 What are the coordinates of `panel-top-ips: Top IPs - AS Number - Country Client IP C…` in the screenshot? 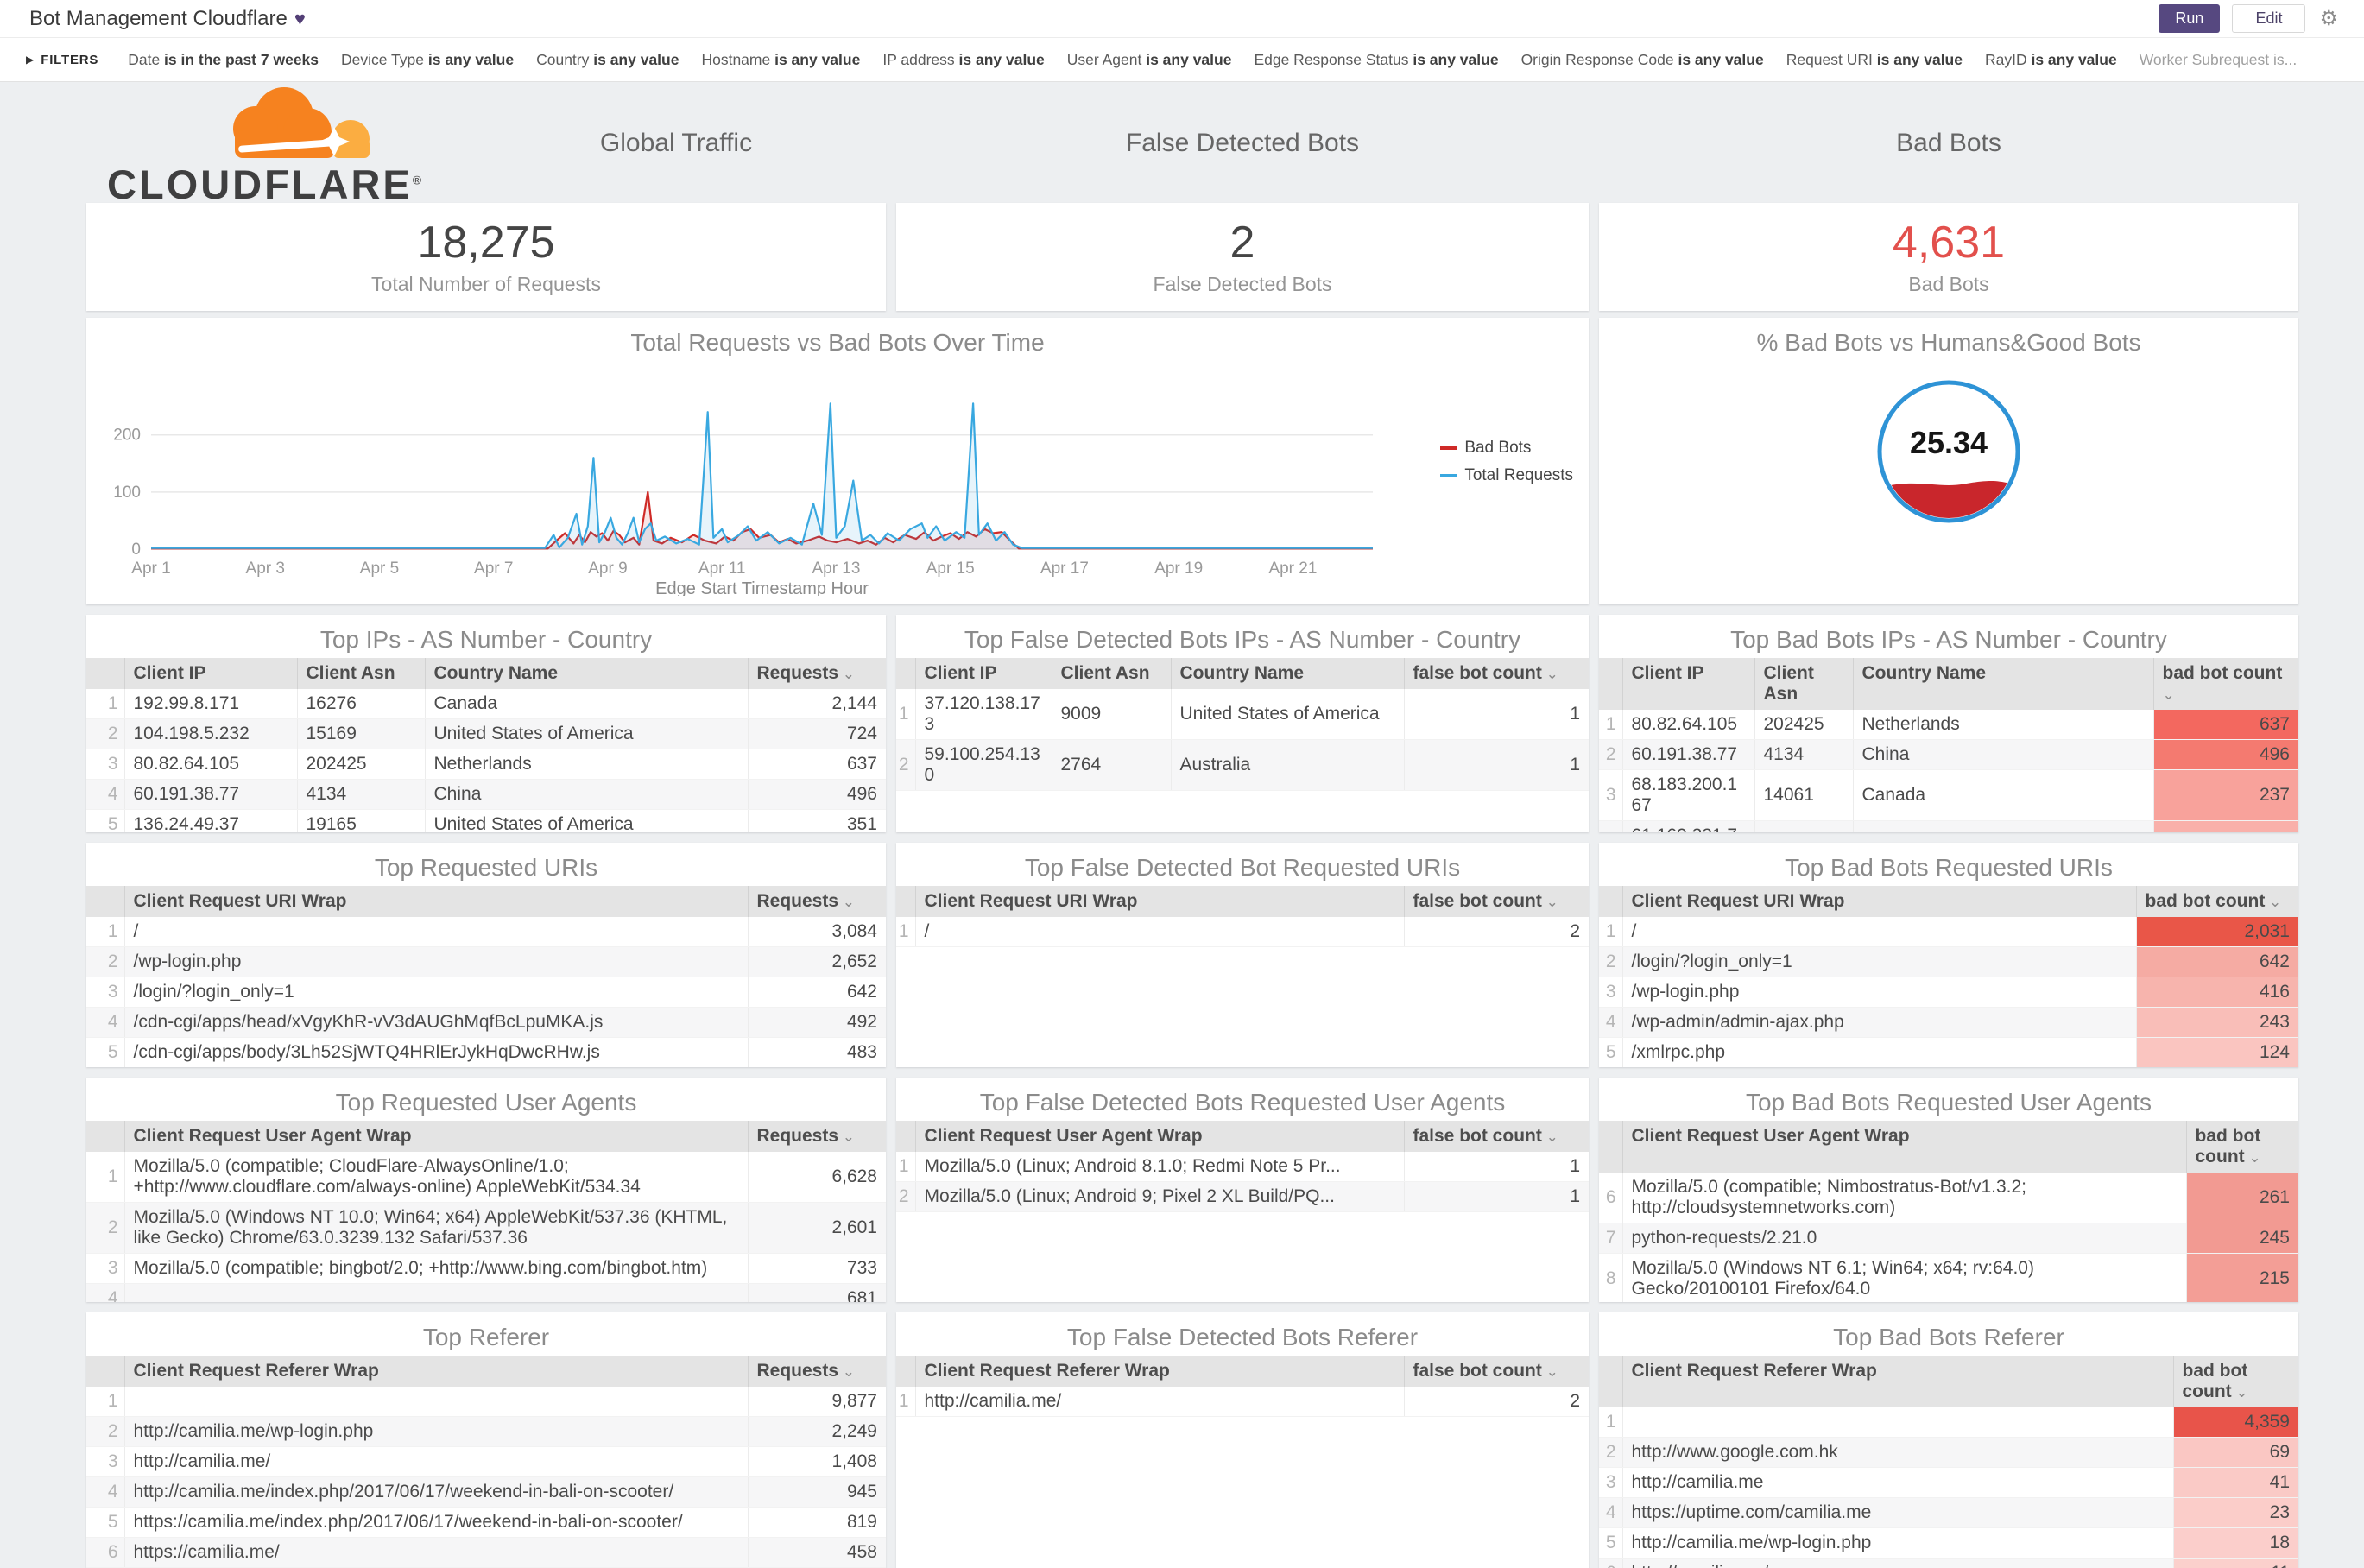 It's located at (486, 724).